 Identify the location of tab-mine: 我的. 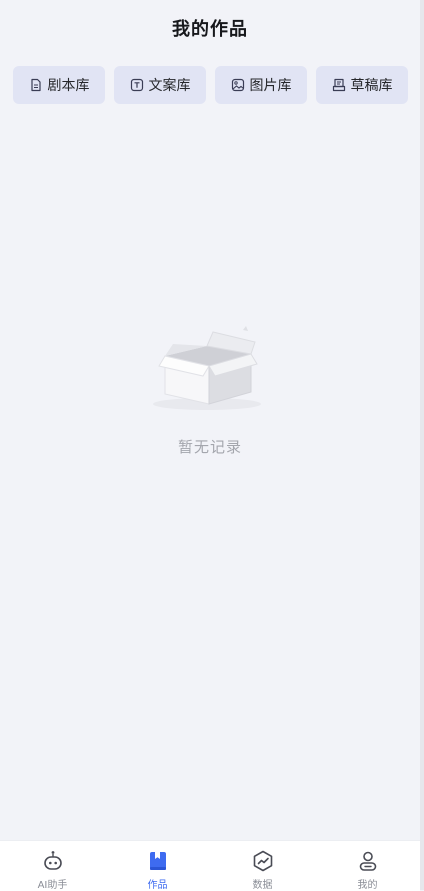
(367, 866).